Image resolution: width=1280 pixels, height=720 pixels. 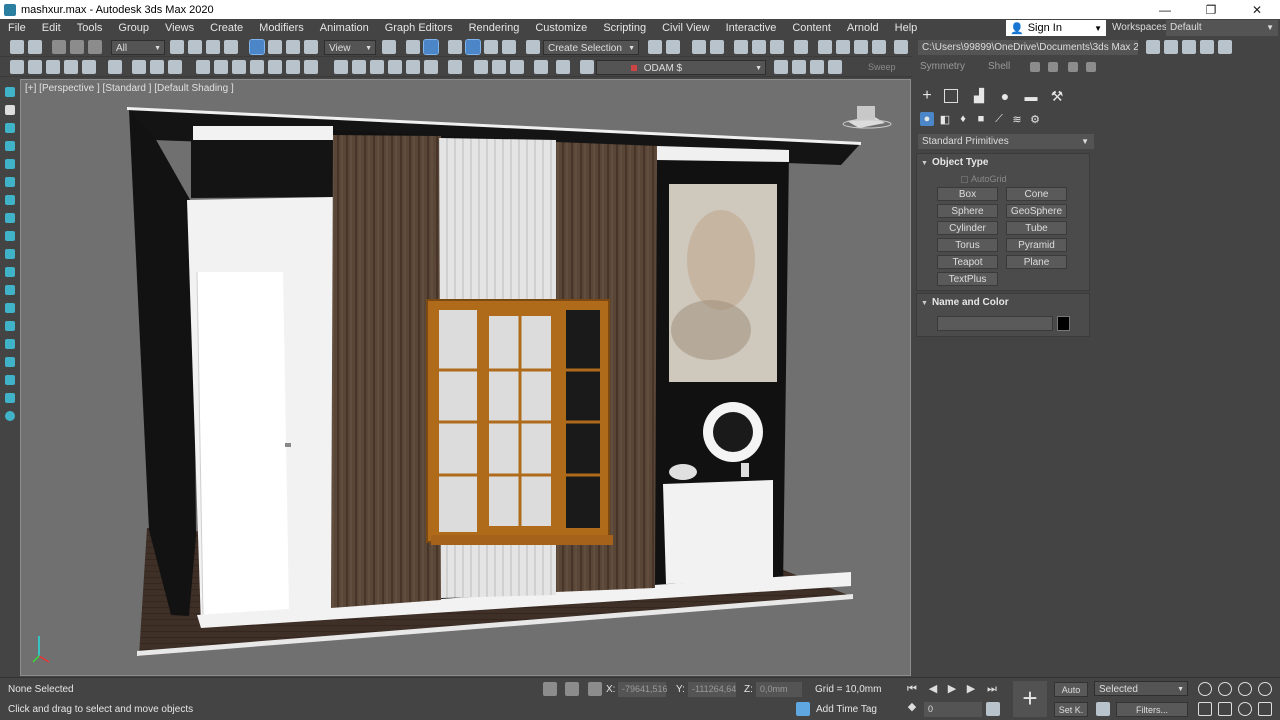 What do you see at coordinates (561, 28) in the screenshot?
I see `menu-customize: Customize` at bounding box center [561, 28].